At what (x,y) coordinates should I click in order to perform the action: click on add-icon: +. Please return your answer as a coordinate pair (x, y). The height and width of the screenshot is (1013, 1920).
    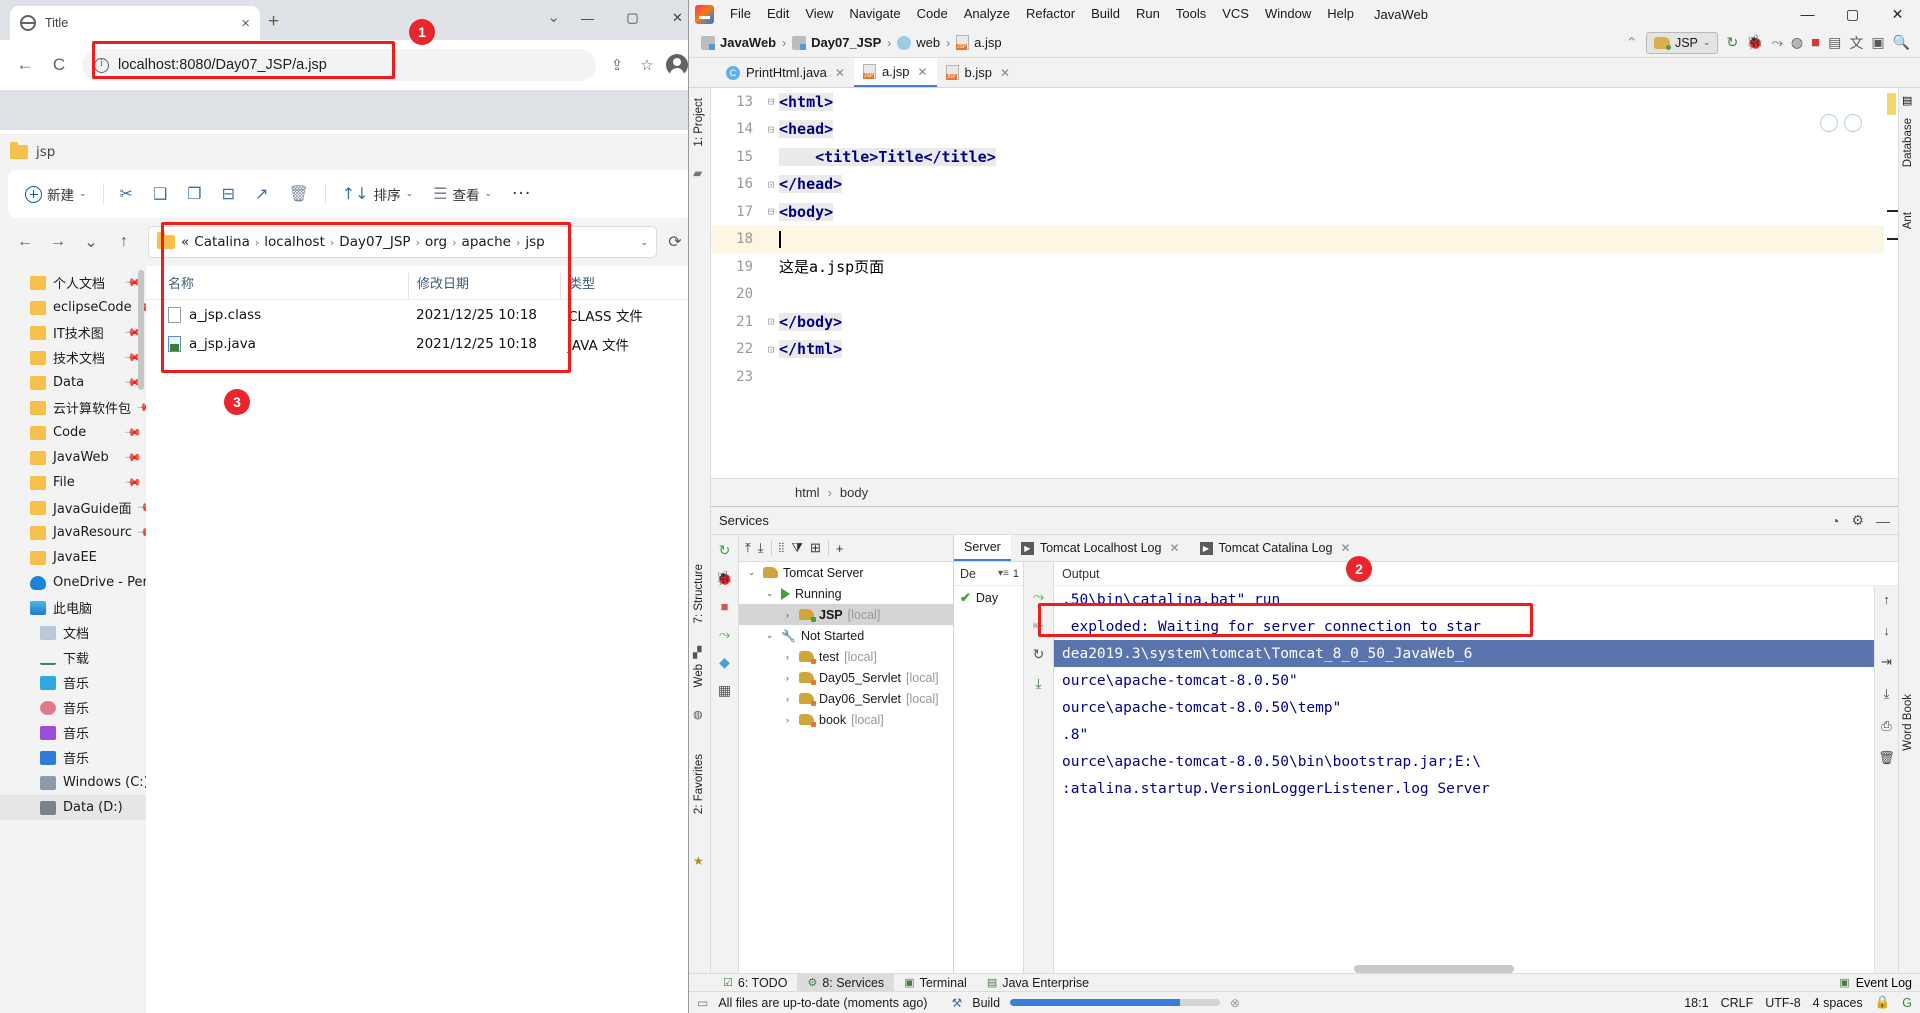
    Looking at the image, I should click on (840, 548).